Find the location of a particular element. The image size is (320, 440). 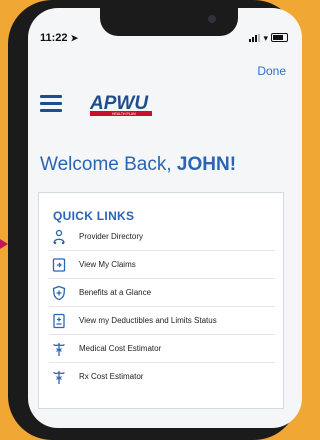

hamburger-menu-icon is located at coordinates (51, 104).